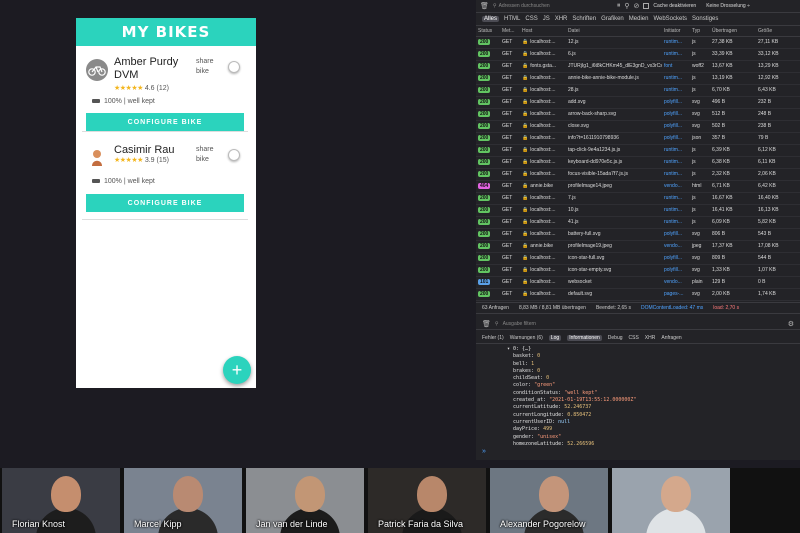  What do you see at coordinates (671, 500) in the screenshot?
I see `participant-tile` at bounding box center [671, 500].